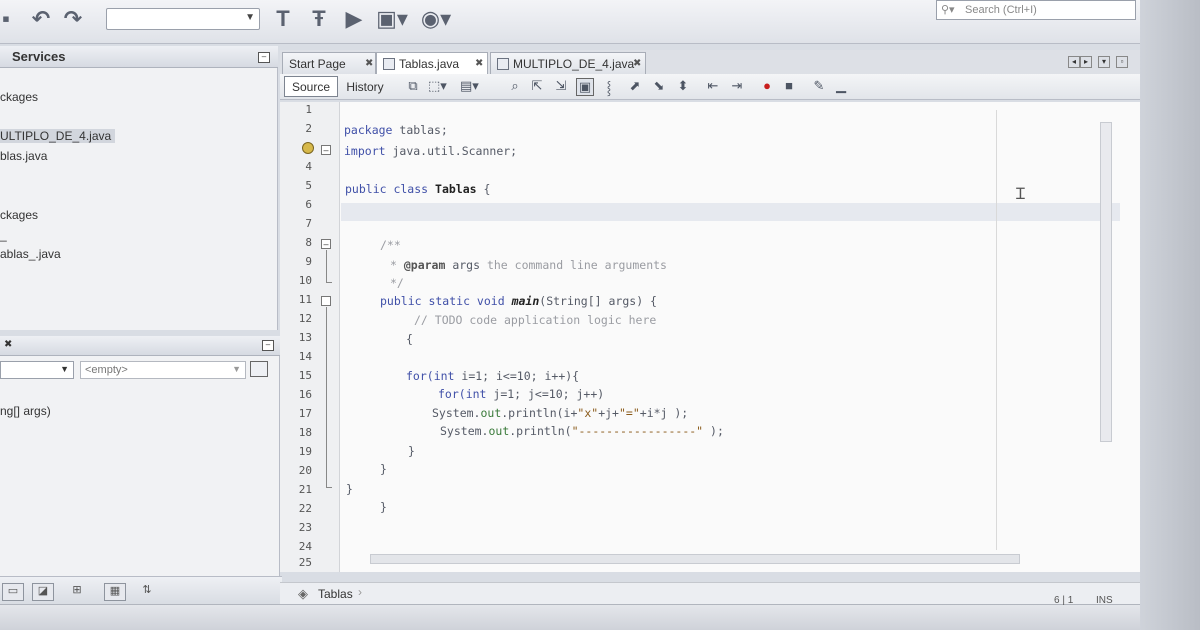 This screenshot has height=630, width=1200. Describe the element at coordinates (841, 87) in the screenshot. I see `uncomment-icon: ▁` at that location.